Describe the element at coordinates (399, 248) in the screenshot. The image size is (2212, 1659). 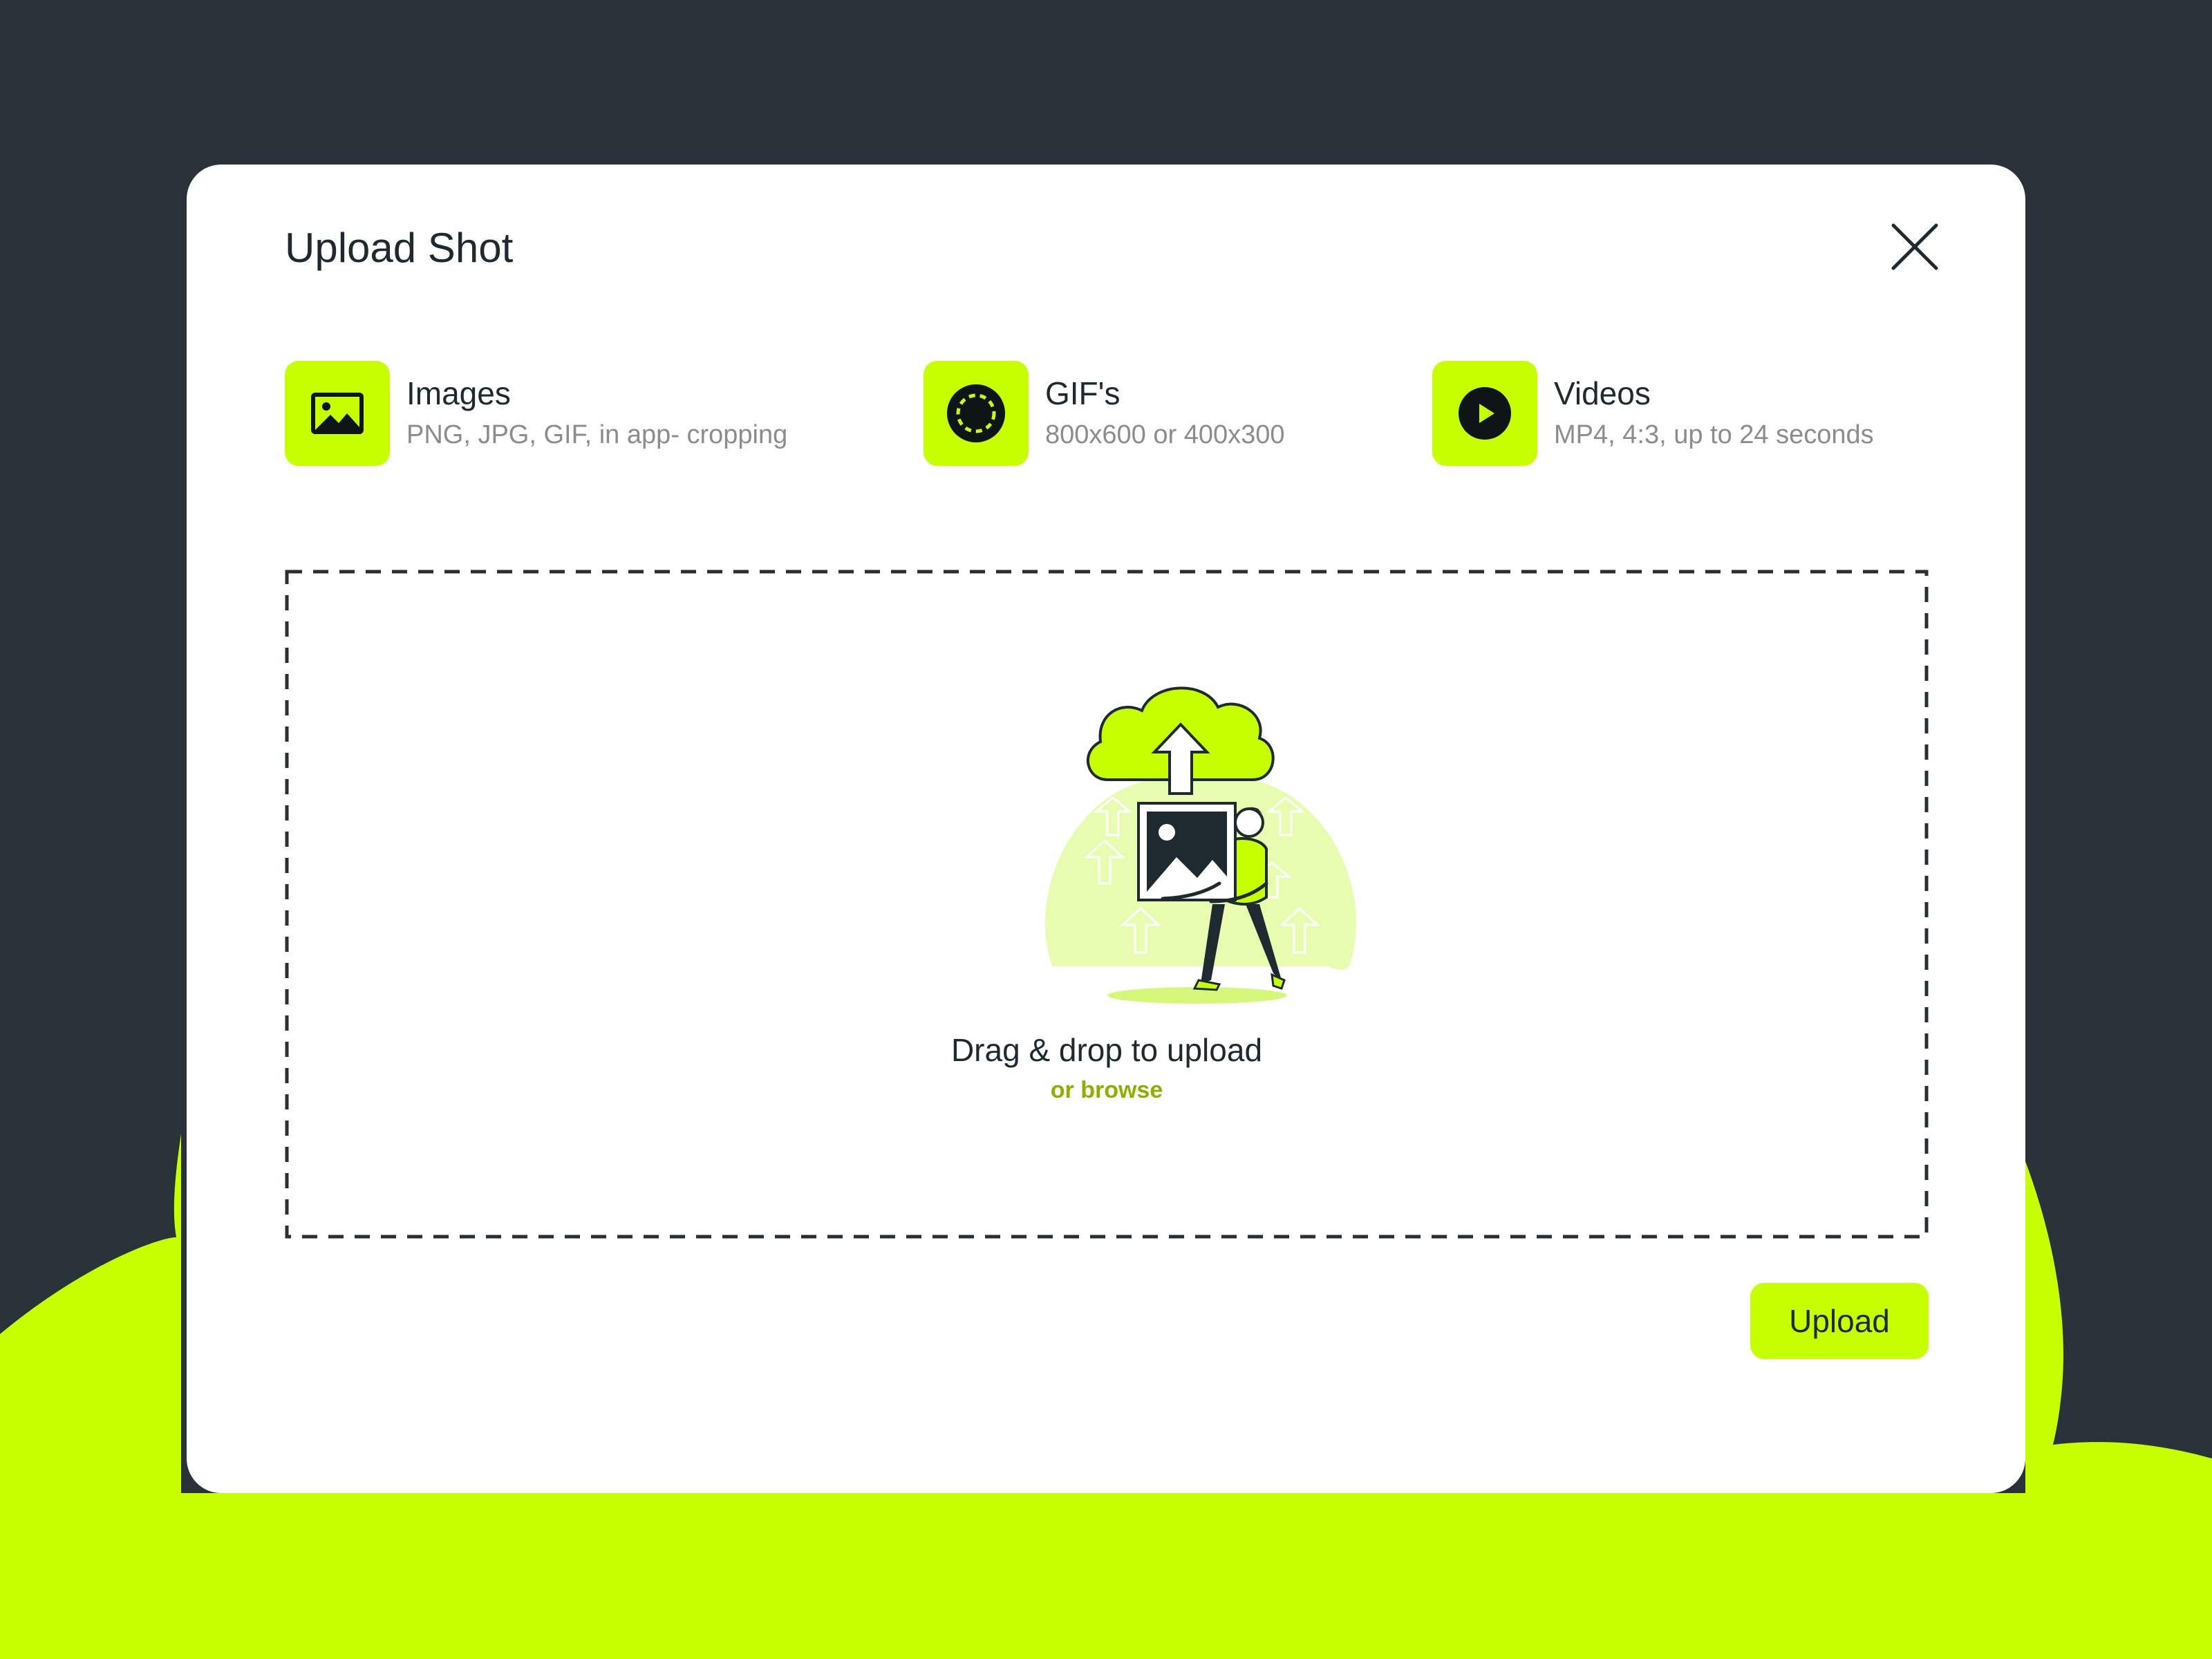
I see `modal-title: Upload Shot` at that location.